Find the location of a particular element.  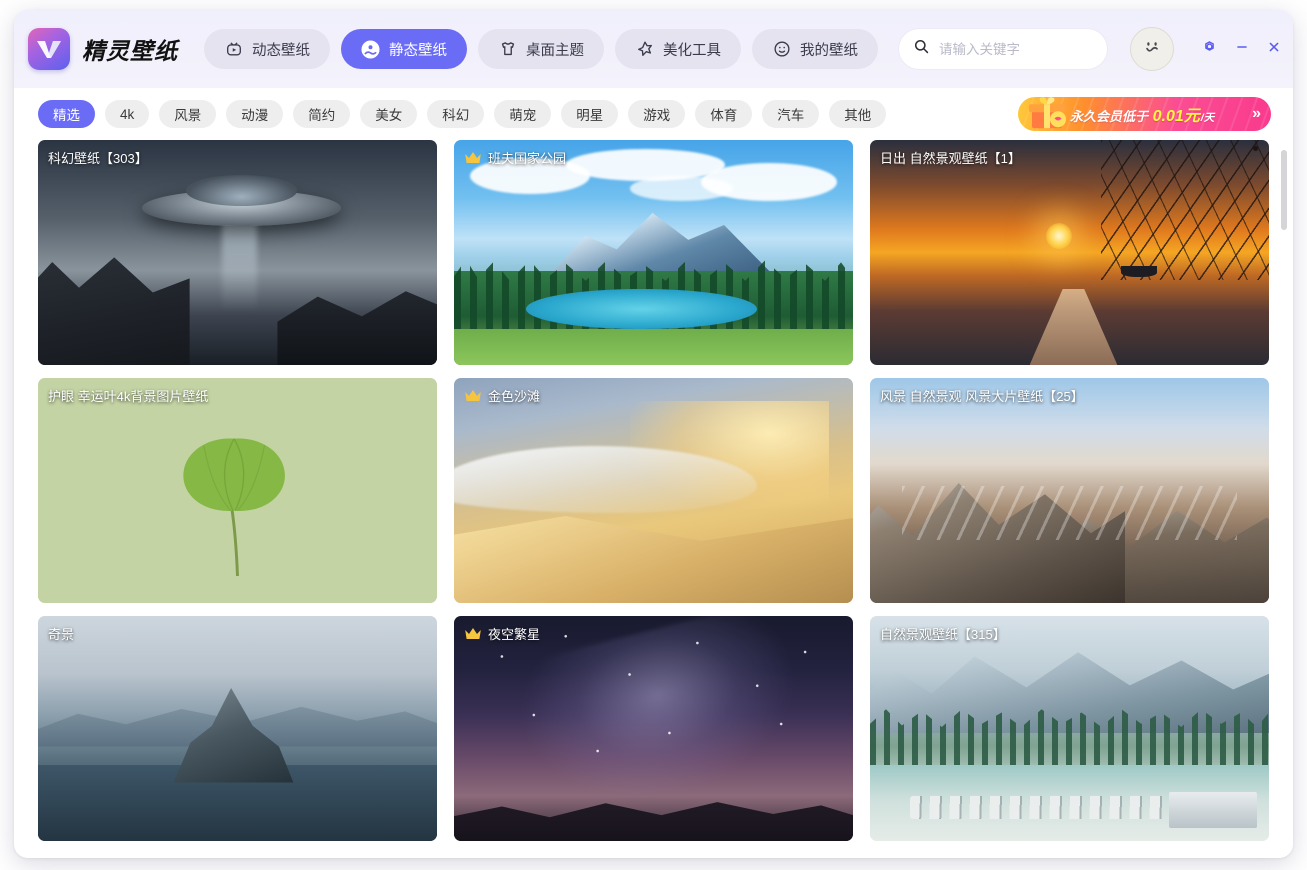

wallpaper-card-title: 风景 自然景观 风景大片壁纸【25】 is located at coordinates (982, 395).